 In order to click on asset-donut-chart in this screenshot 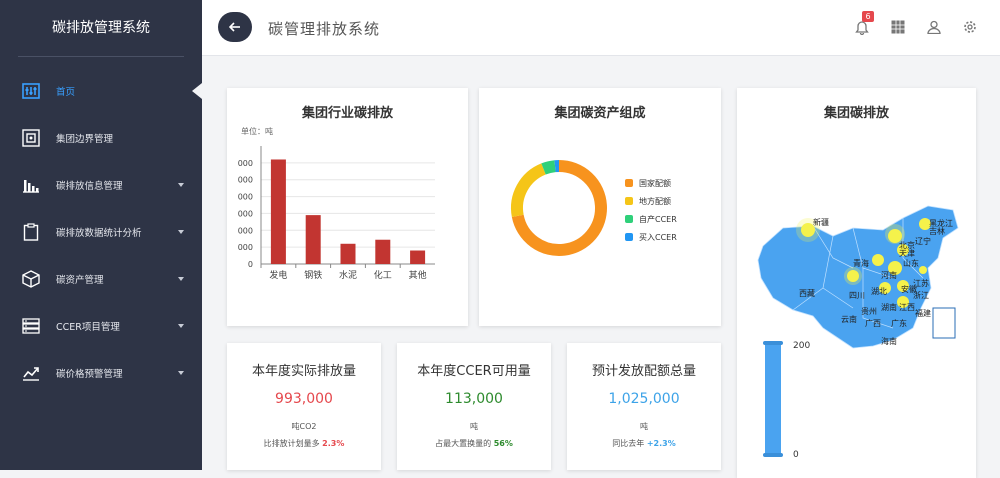, I will do `click(559, 208)`.